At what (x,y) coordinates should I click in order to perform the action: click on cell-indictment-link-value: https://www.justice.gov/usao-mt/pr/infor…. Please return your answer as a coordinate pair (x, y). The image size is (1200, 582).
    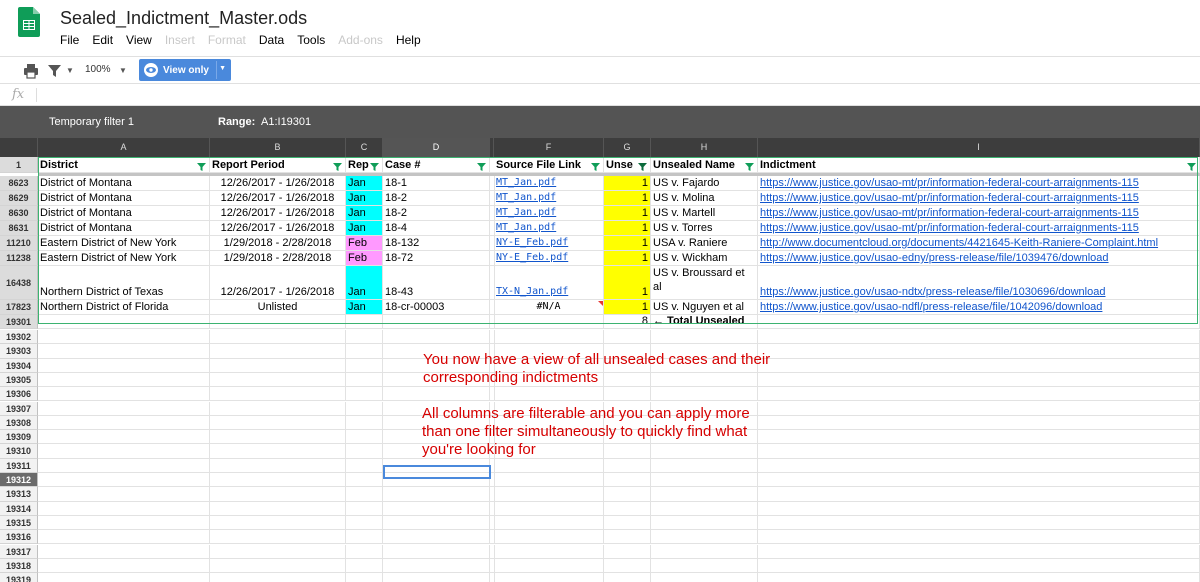
    Looking at the image, I should click on (949, 213).